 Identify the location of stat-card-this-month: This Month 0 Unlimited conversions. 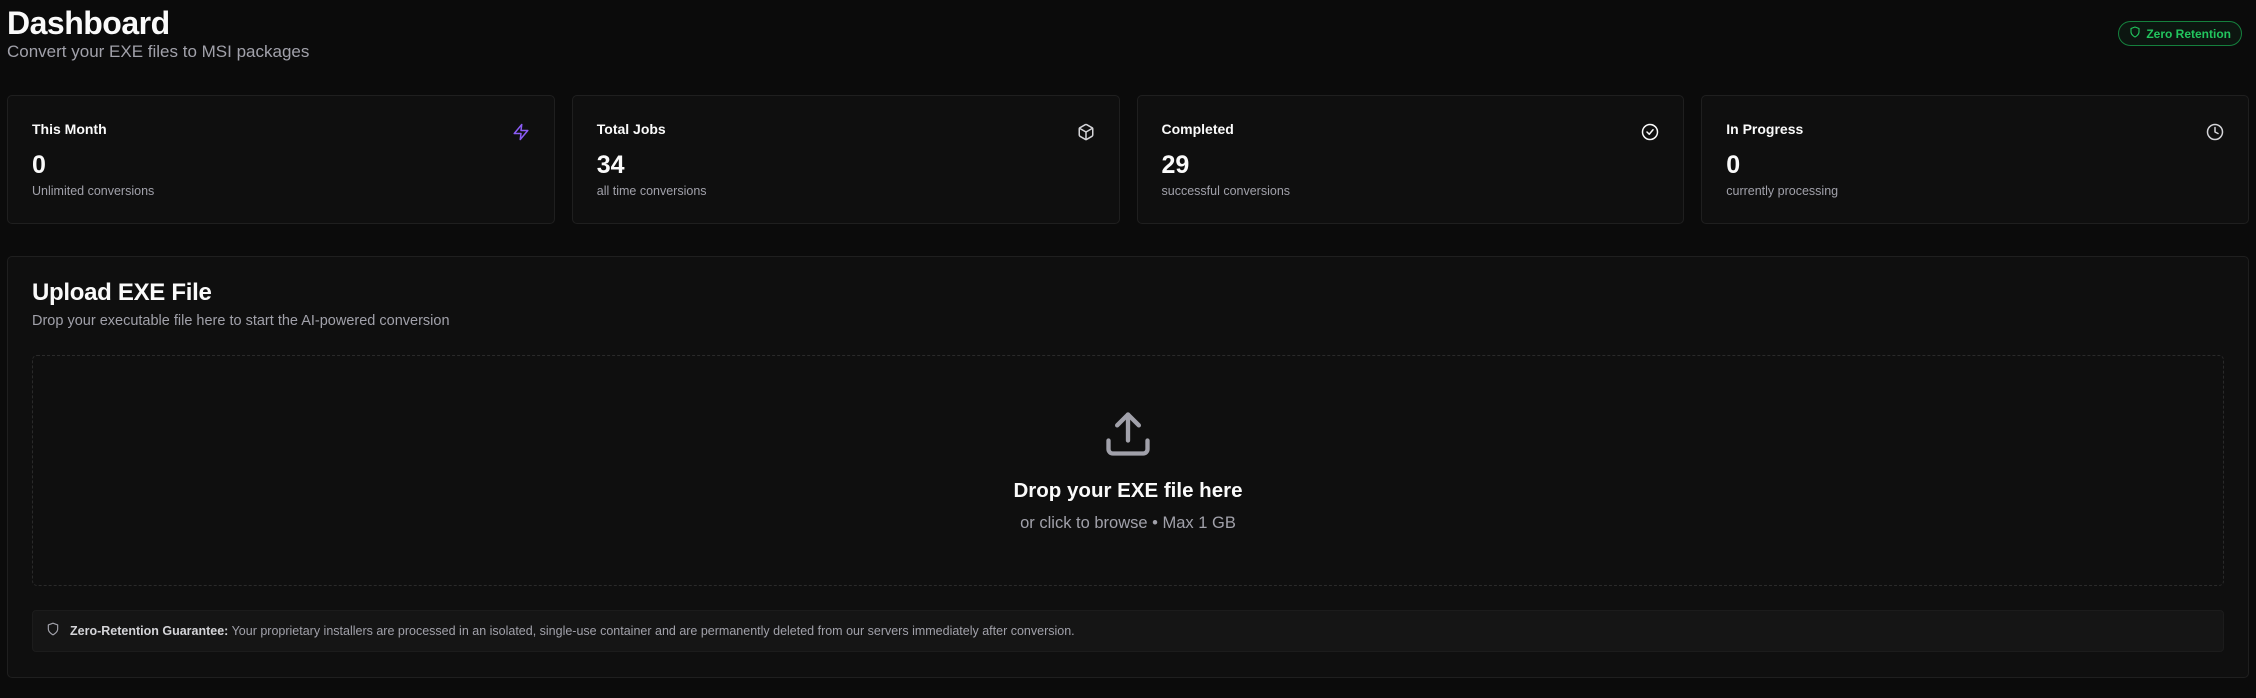
(281, 159).